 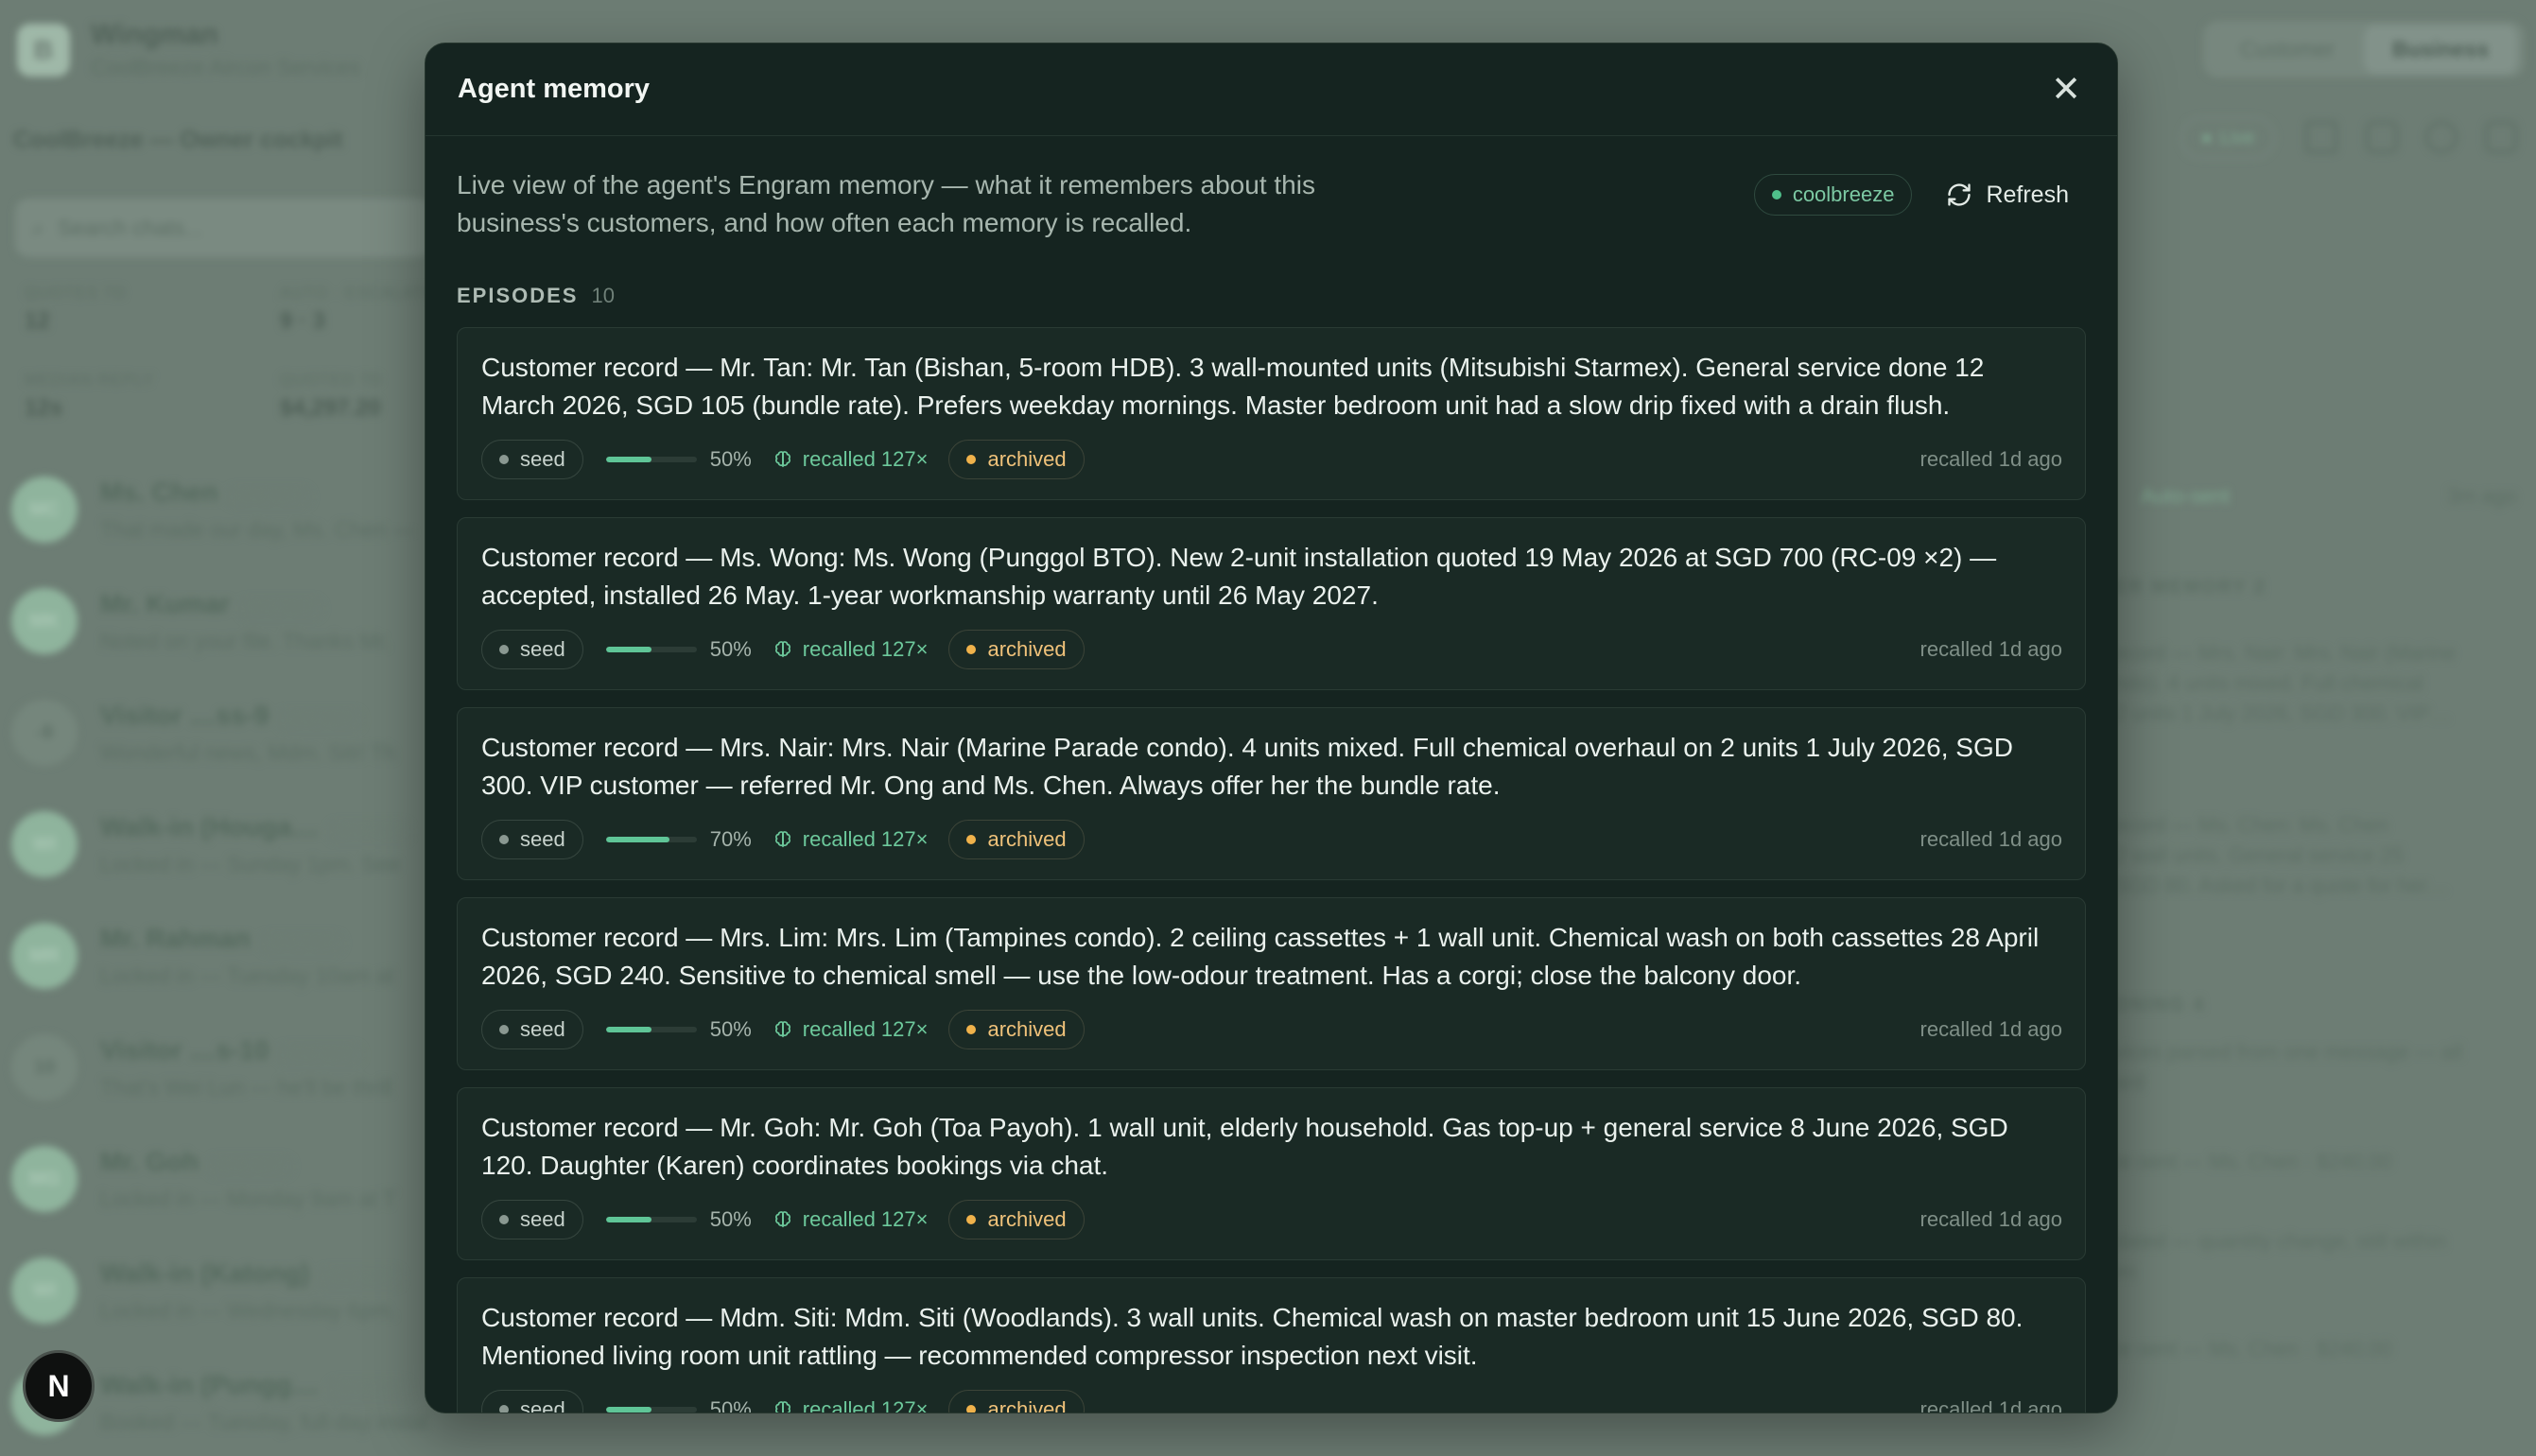 I want to click on brand-name: Wingman, so click(x=155, y=34).